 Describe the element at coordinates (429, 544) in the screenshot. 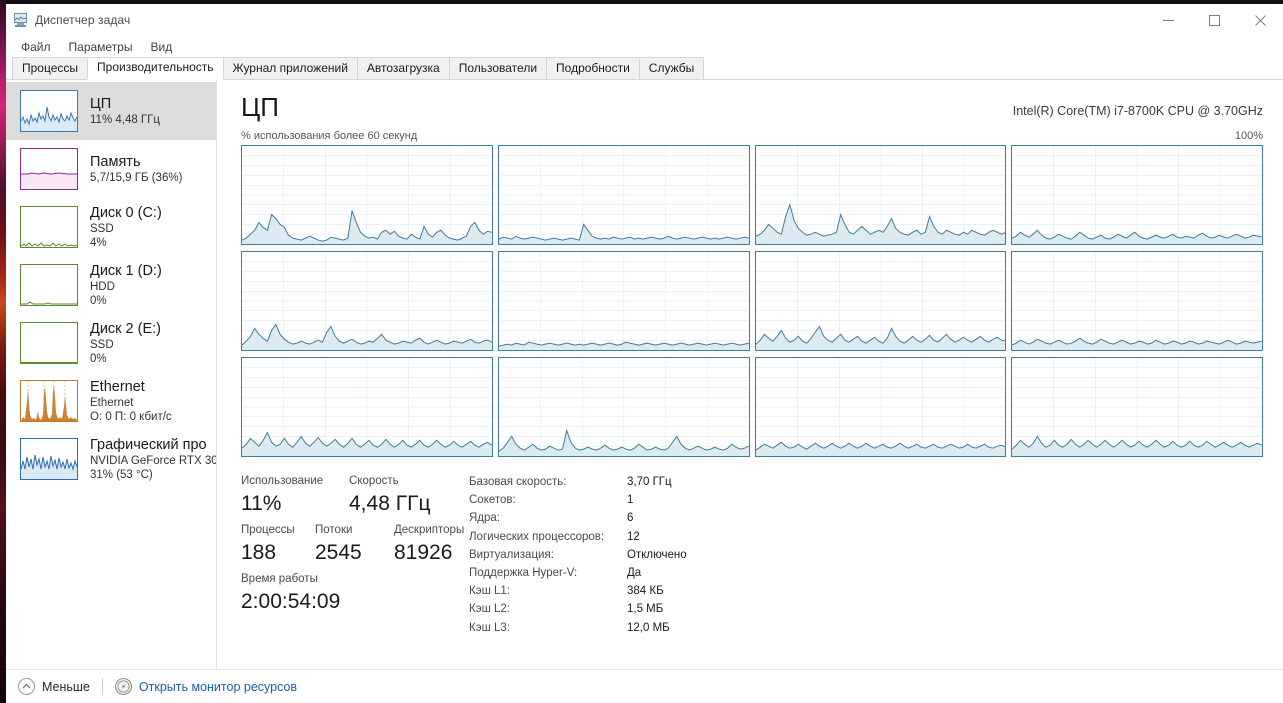

I see `handles-block: Дескрипторы 81926` at that location.